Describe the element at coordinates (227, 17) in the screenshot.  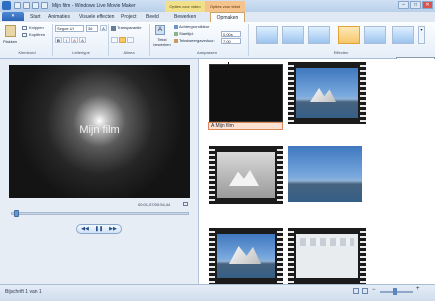
I see `tab-opmaken: Opmaken` at that location.